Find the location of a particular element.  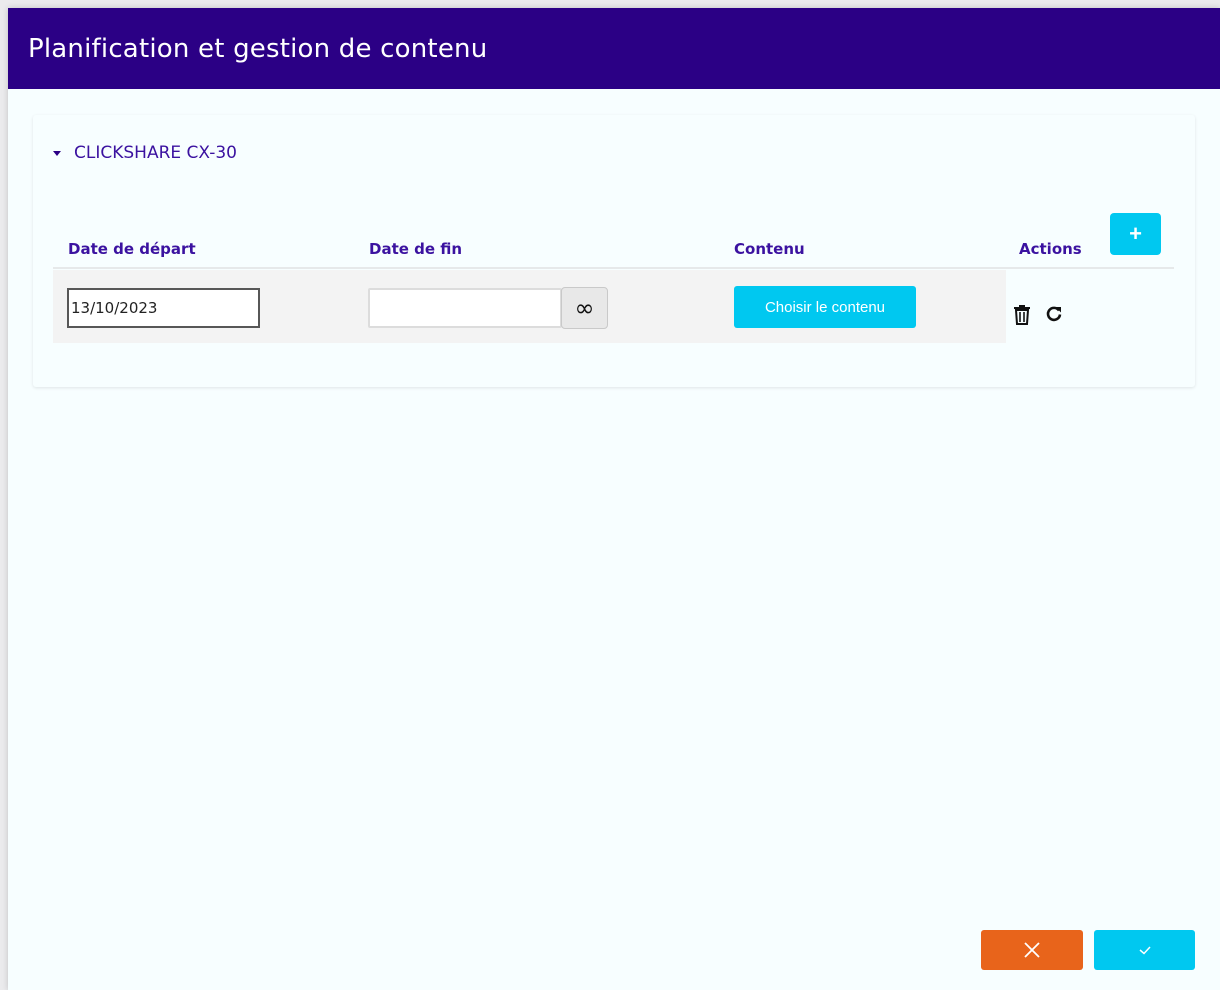

cancel-button is located at coordinates (1032, 950).